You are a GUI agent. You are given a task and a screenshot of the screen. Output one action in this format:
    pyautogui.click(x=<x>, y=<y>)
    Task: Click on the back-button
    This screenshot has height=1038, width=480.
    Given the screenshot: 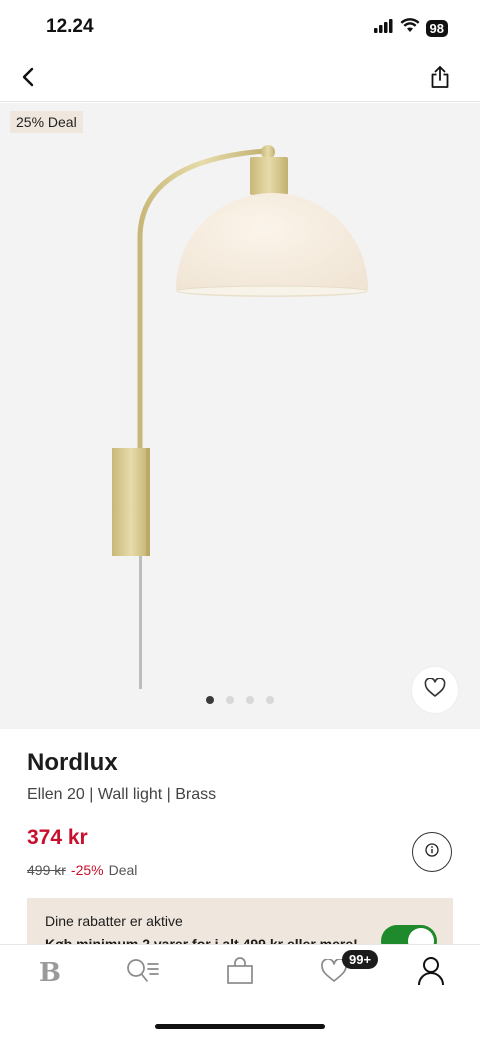 What is the action you would take?
    pyautogui.click(x=28, y=79)
    